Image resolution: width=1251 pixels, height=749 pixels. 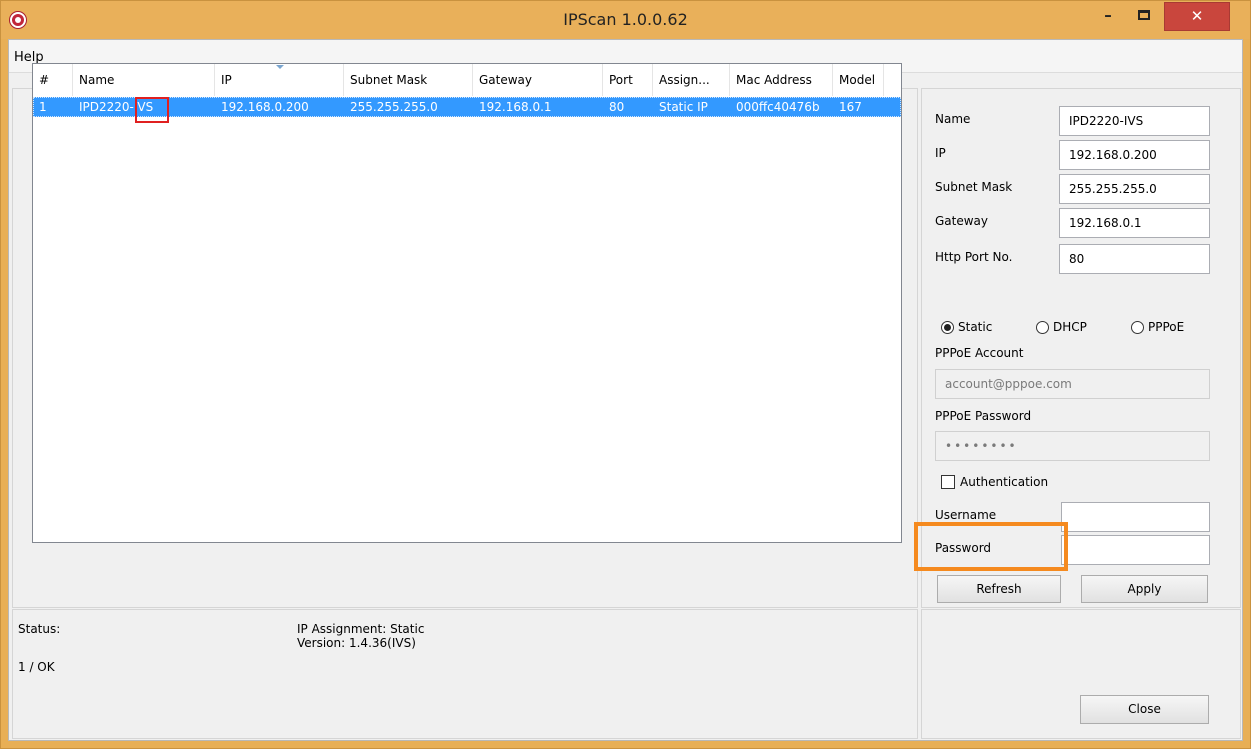 I want to click on maximize-button, so click(x=1144, y=16).